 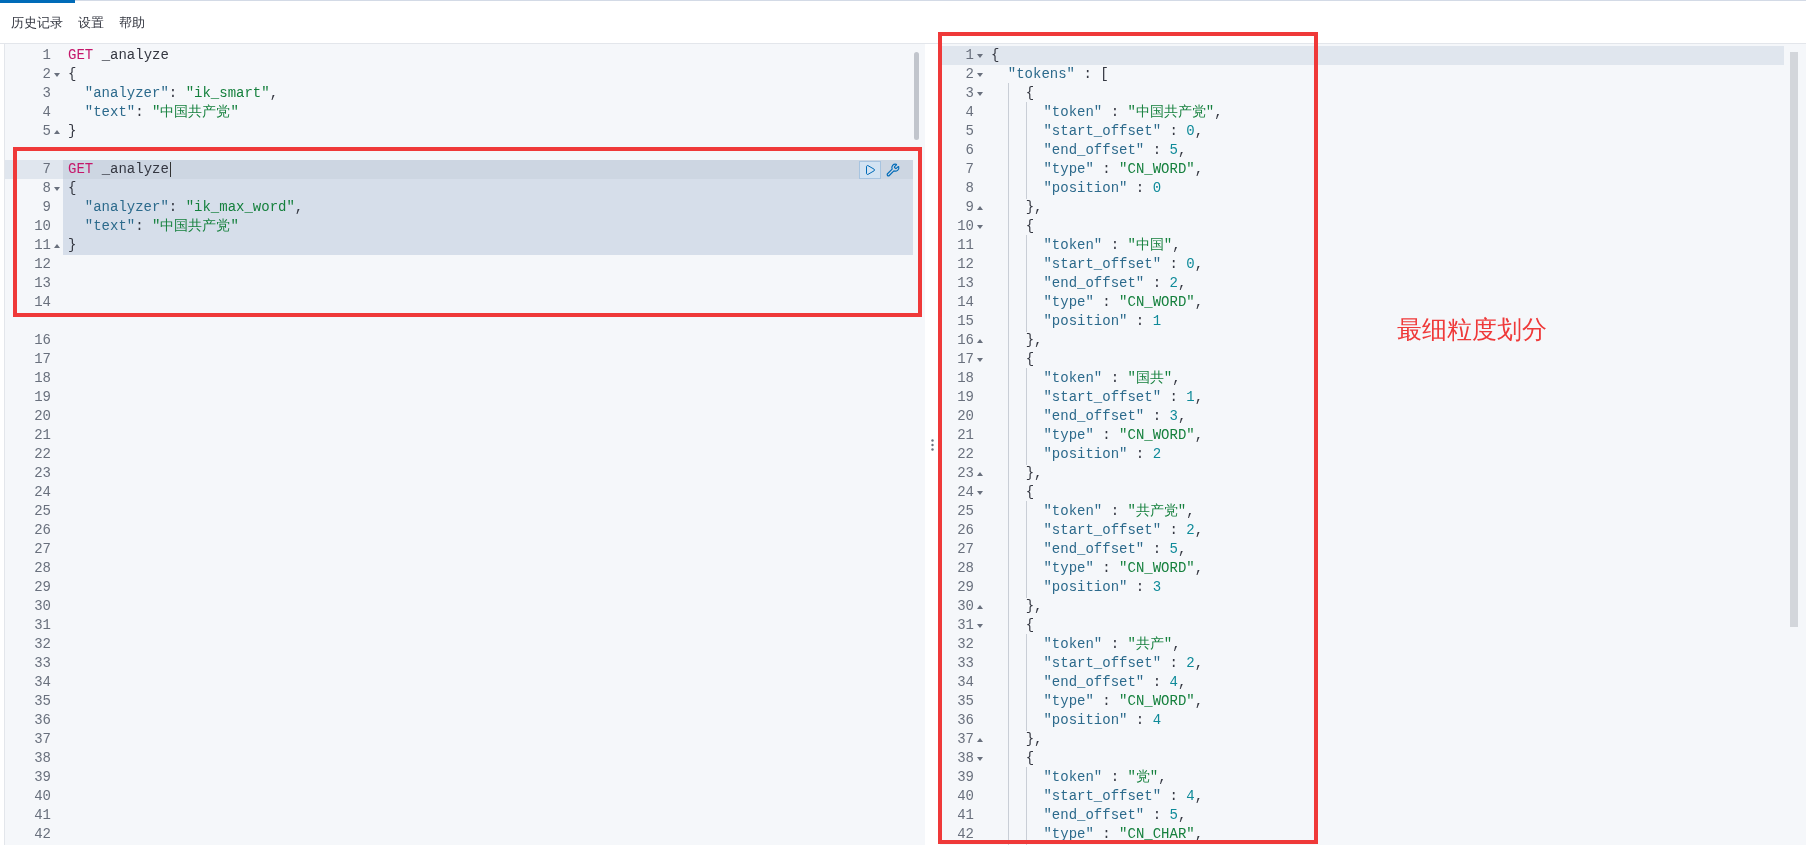 What do you see at coordinates (1385, 720) in the screenshot?
I see `code-line: "position" : 4` at bounding box center [1385, 720].